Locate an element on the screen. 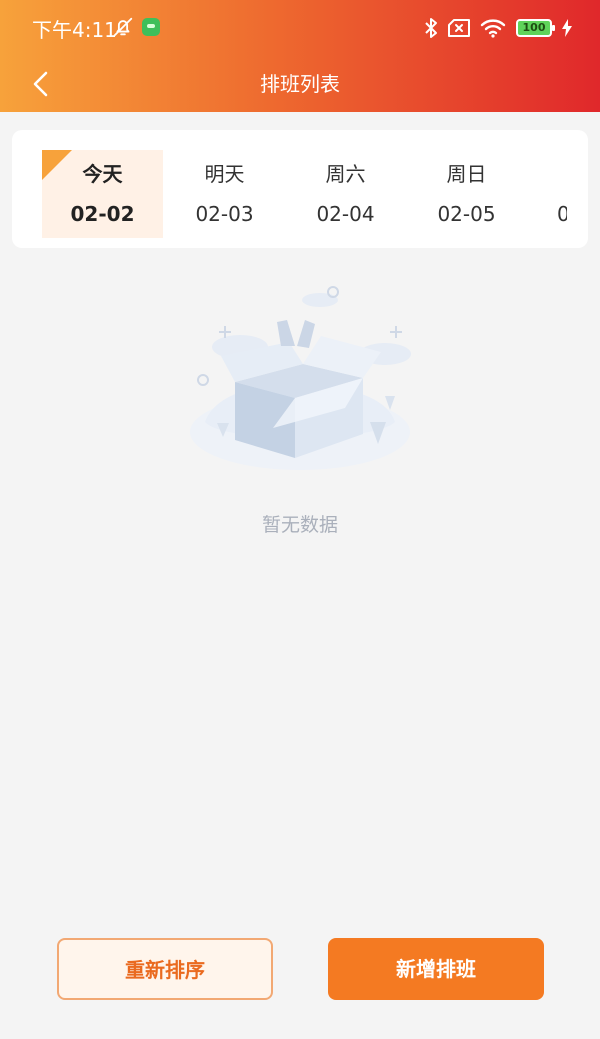  status-time: 下午4:11 is located at coordinates (74, 30).